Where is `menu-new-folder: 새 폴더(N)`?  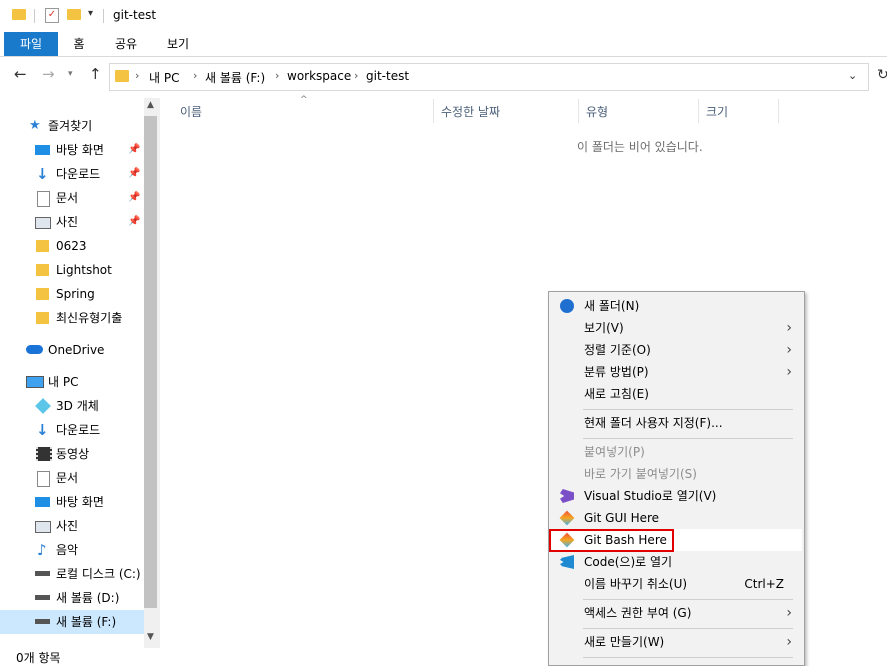
menu-new-folder: 새 폴더(N) is located at coordinates (676, 306).